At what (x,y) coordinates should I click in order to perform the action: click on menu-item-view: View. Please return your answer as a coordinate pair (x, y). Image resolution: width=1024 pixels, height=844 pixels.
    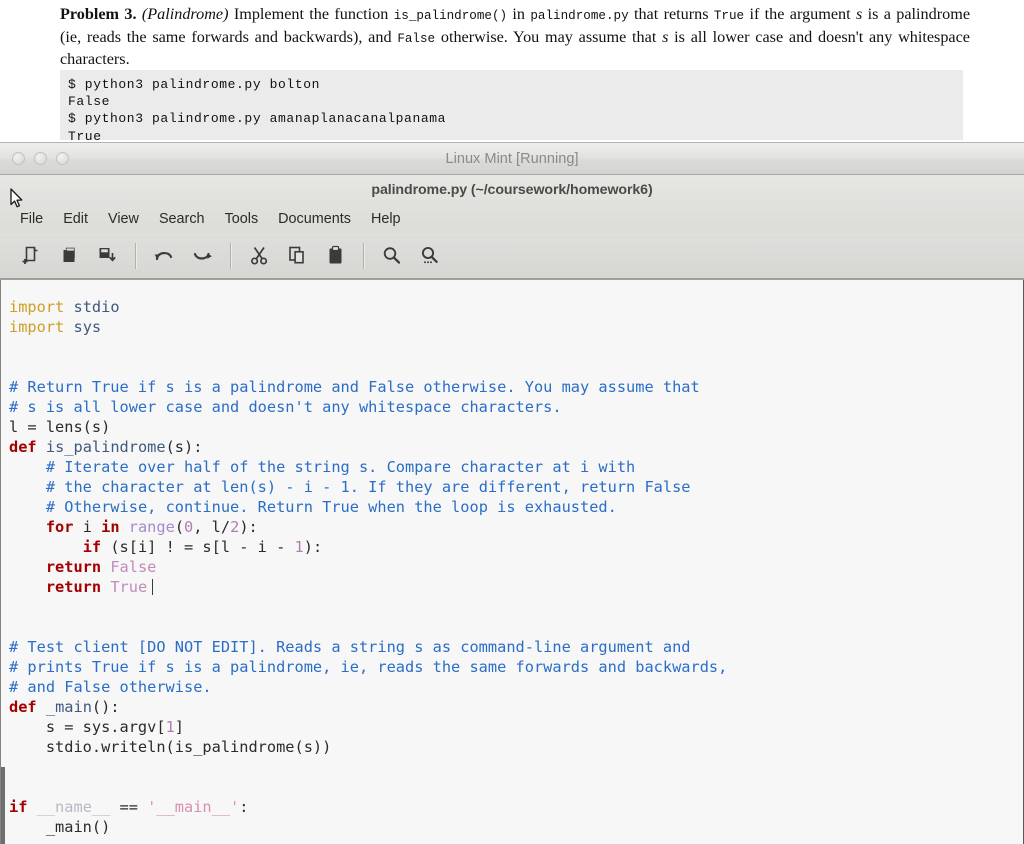
    Looking at the image, I should click on (123, 219).